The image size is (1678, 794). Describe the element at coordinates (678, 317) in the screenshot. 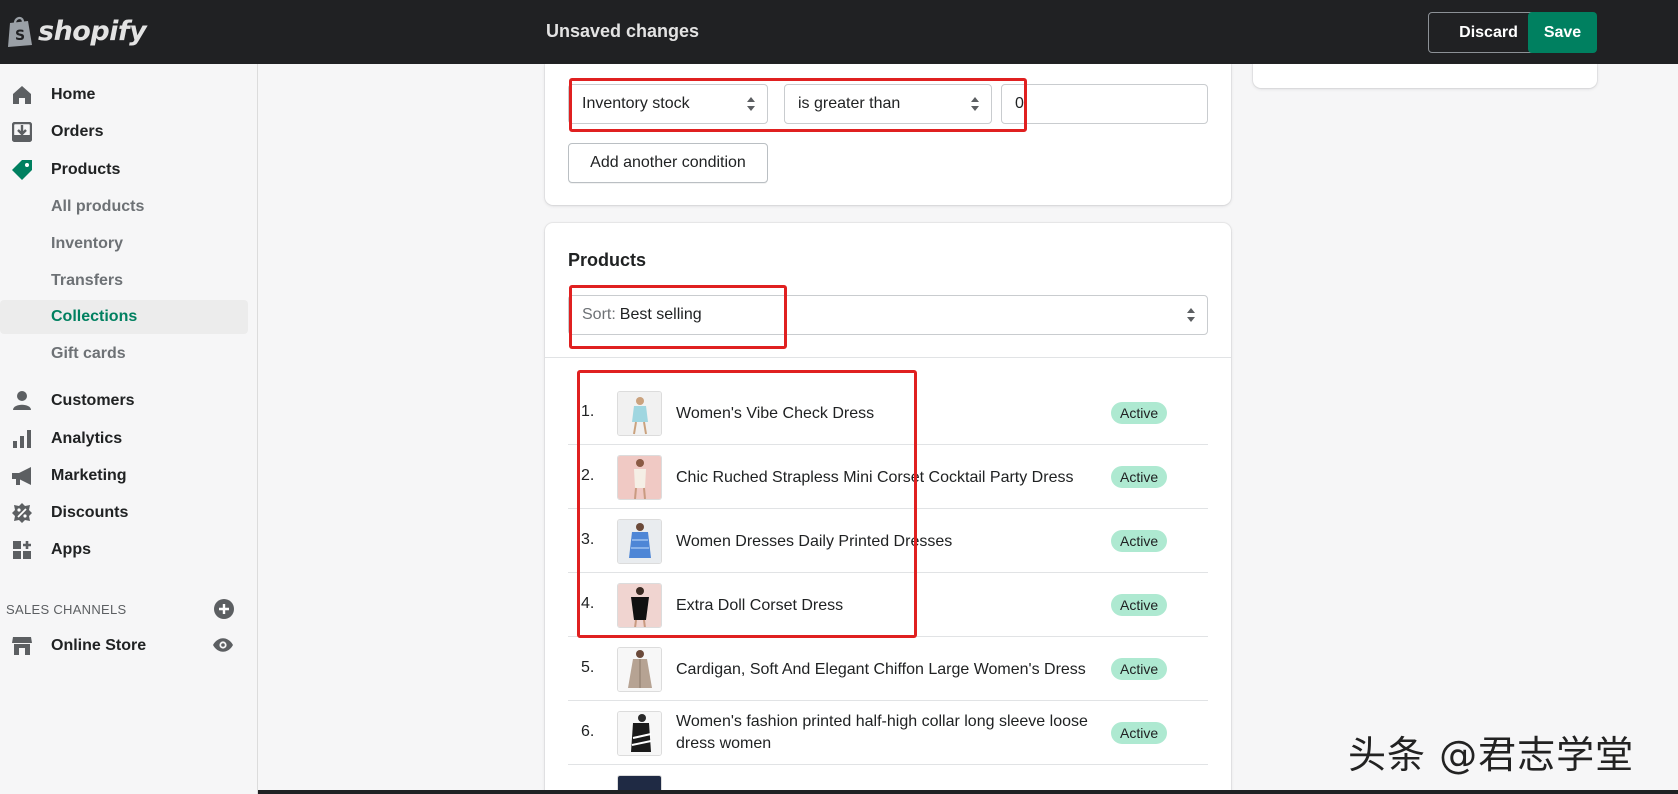

I see `annotation-box-sort` at that location.